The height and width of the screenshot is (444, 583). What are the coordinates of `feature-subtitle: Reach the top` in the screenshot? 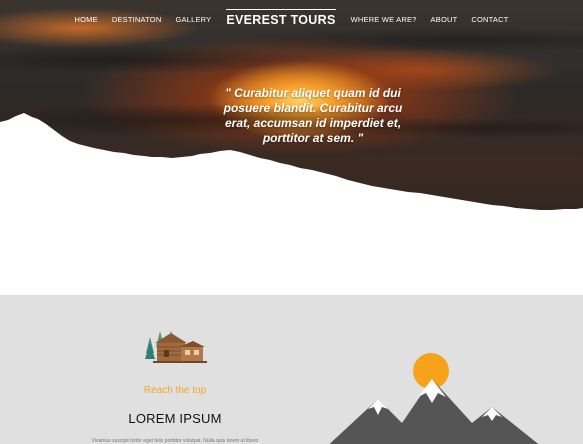 It's located at (175, 390).